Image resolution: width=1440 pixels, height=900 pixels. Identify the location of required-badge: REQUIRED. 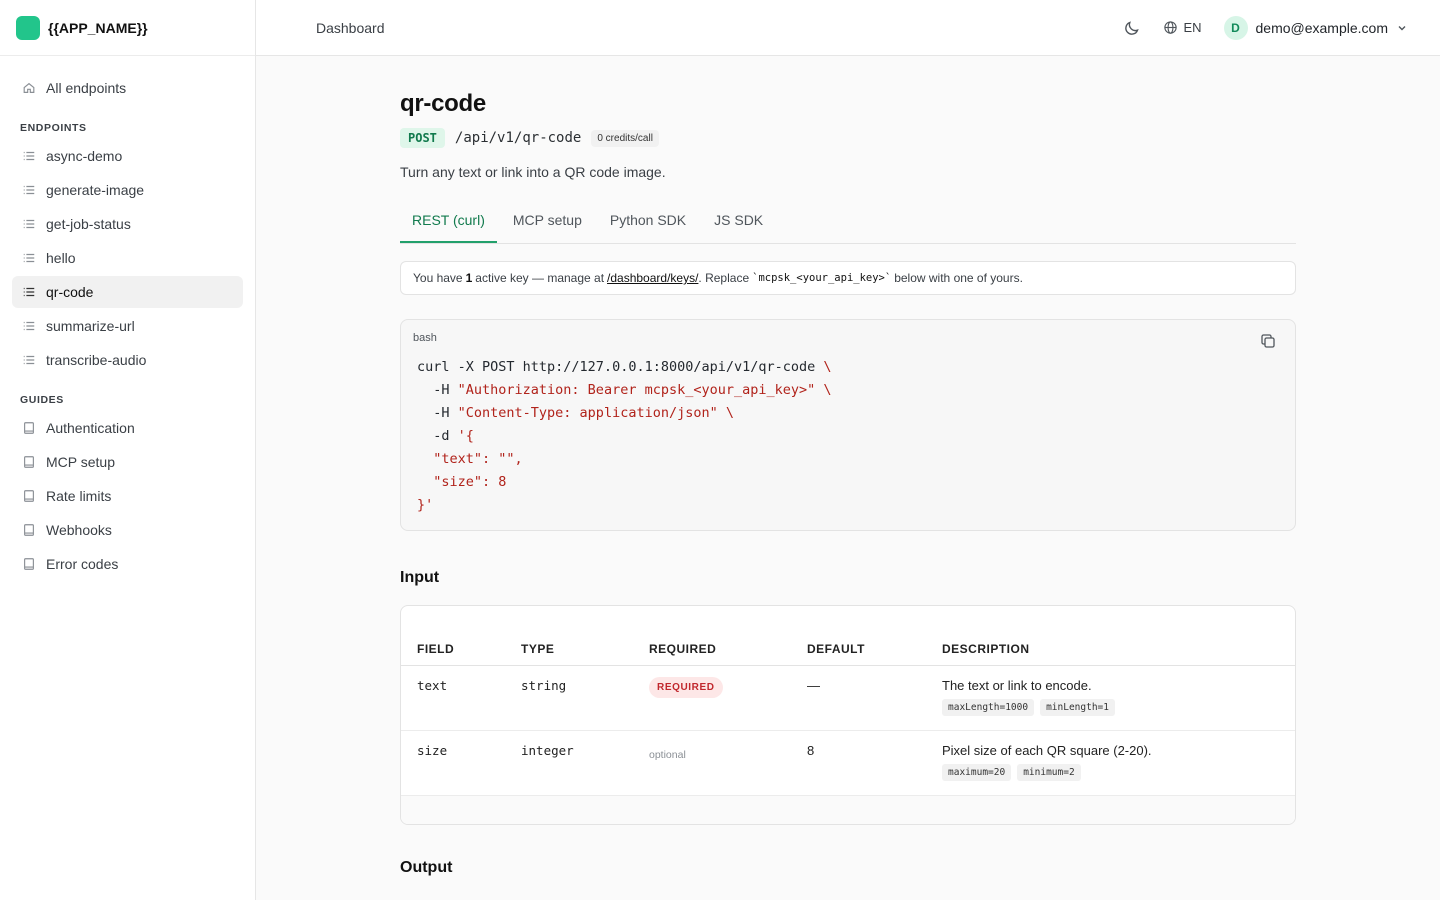
(686, 687).